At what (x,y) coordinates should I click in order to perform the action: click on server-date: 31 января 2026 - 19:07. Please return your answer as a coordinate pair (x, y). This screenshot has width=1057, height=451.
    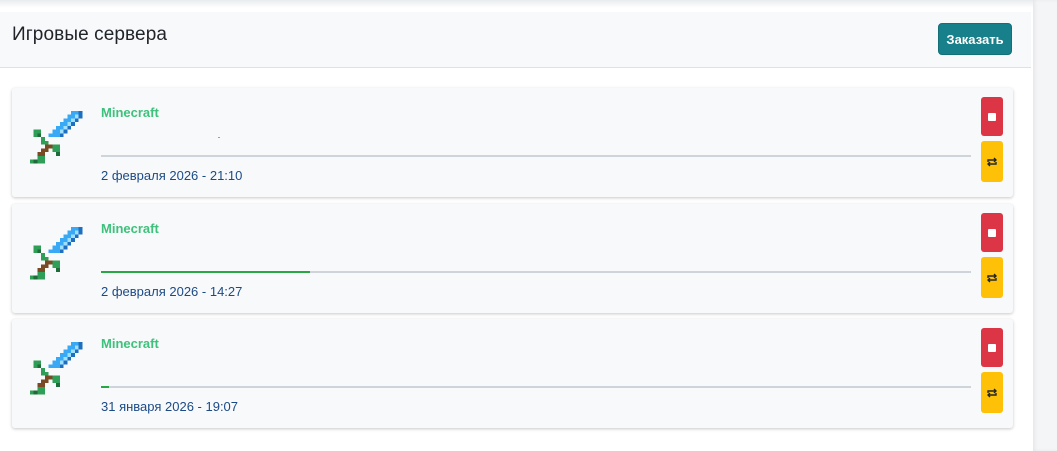
    Looking at the image, I should click on (170, 406).